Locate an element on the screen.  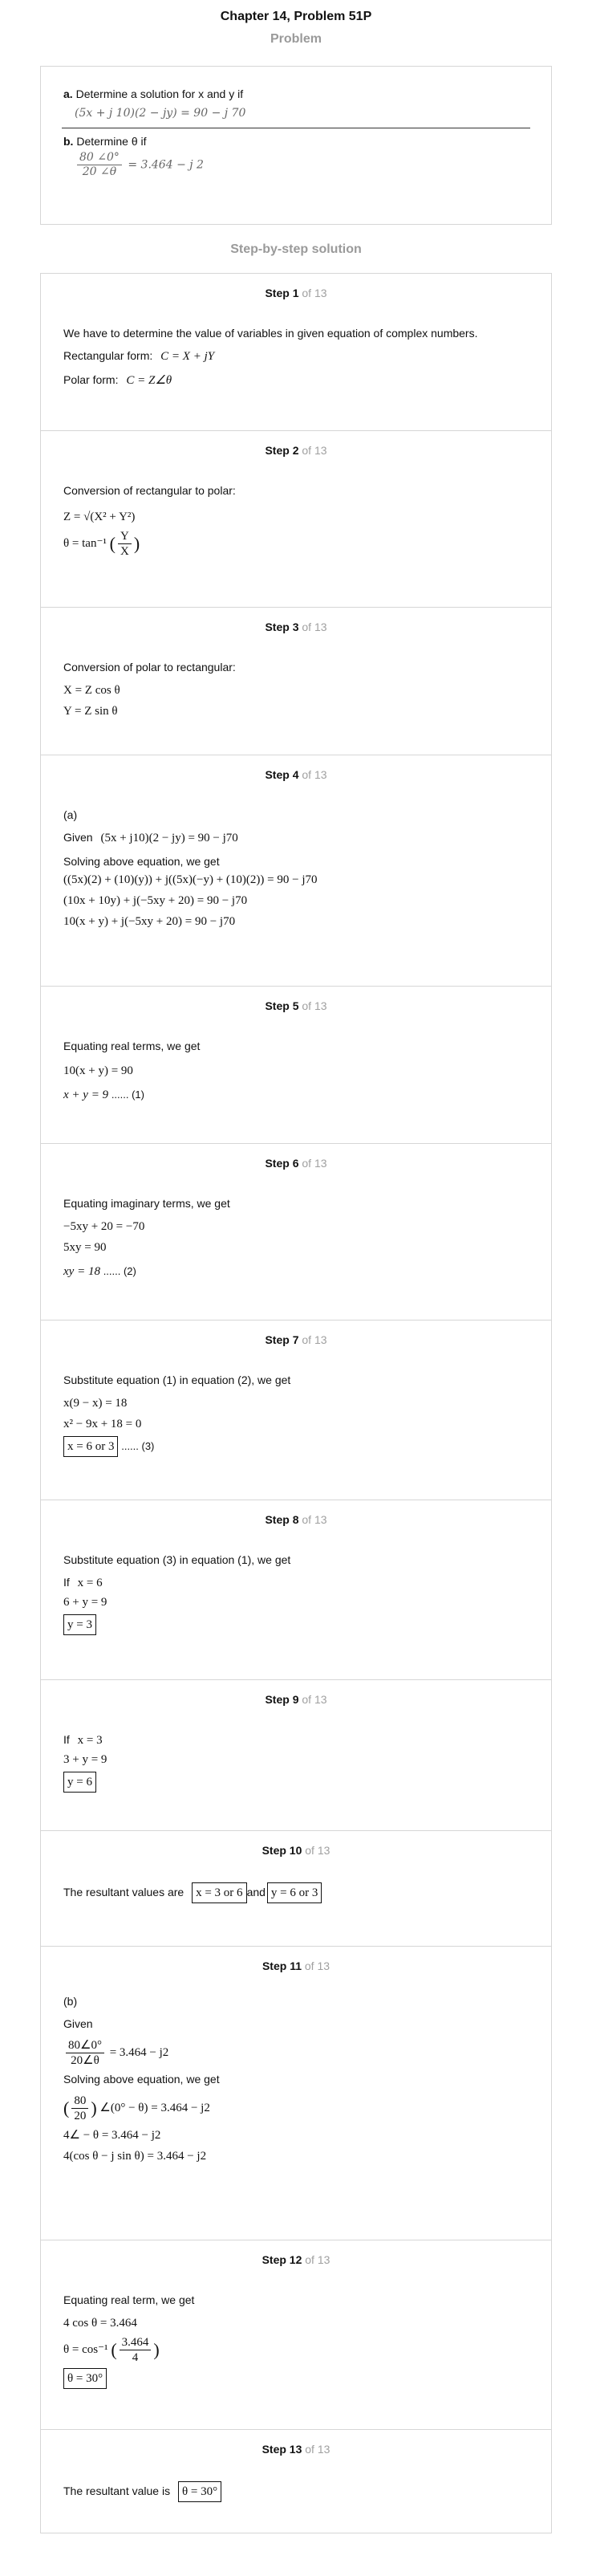
step-text: Conversion of rectangular to polar: is located at coordinates (150, 490).